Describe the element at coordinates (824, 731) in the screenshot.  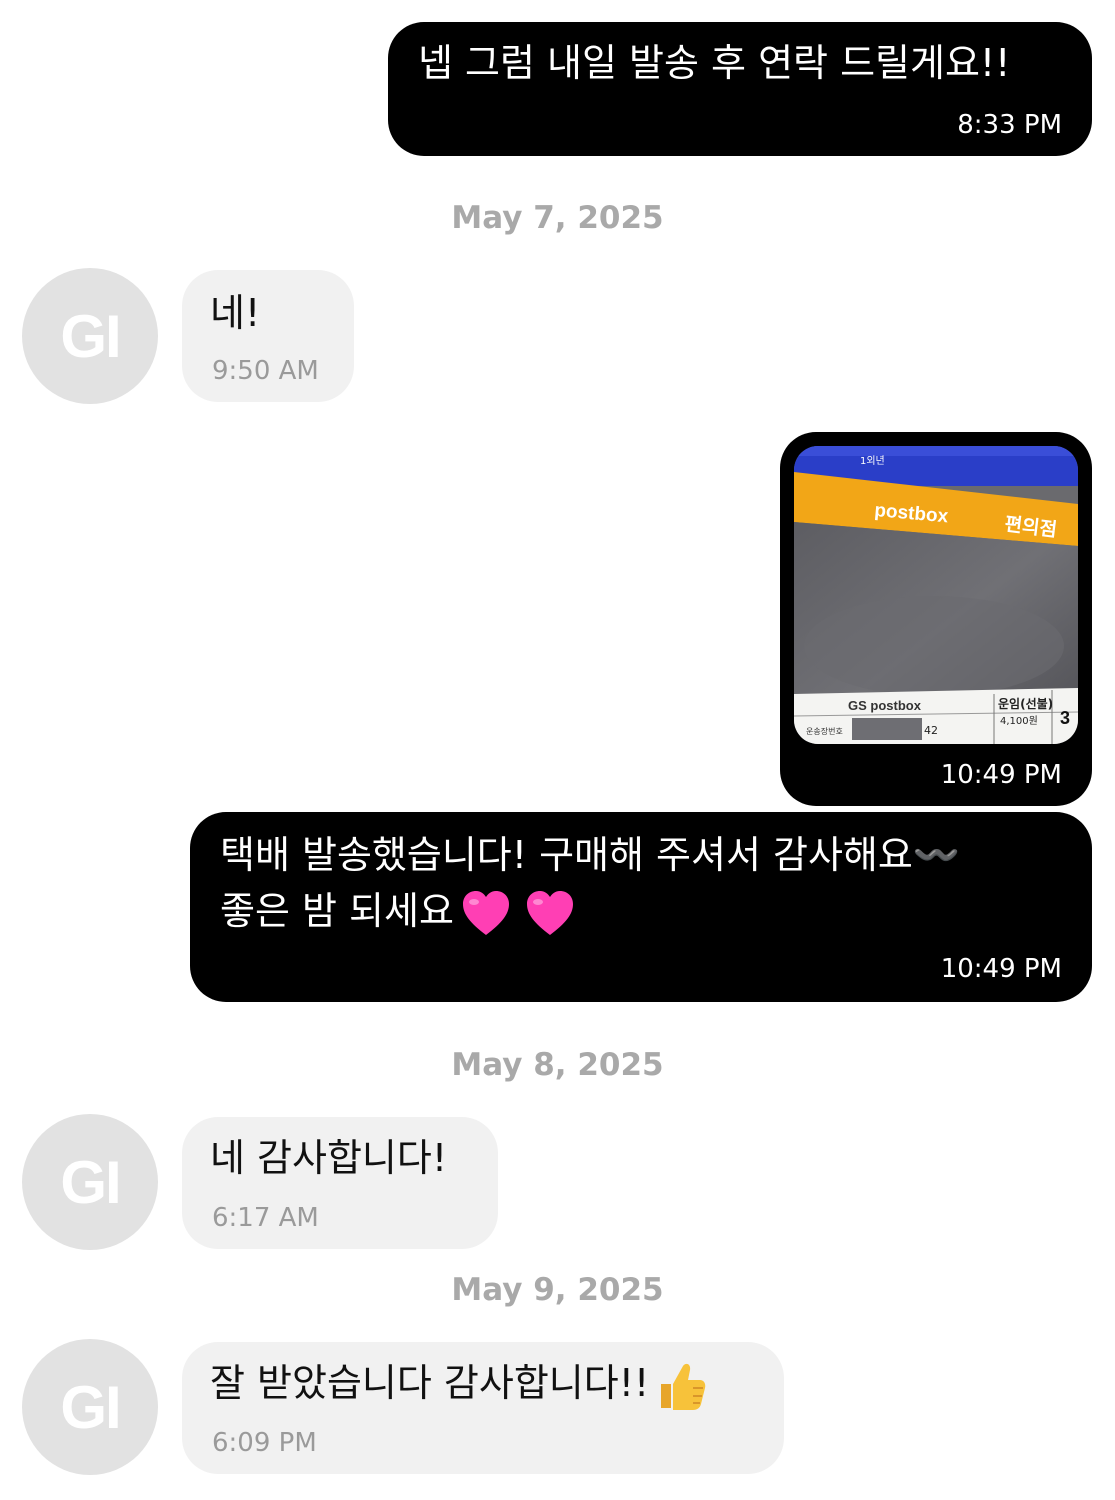
I see `photo-label-tracking-caption: 운송장번호` at that location.